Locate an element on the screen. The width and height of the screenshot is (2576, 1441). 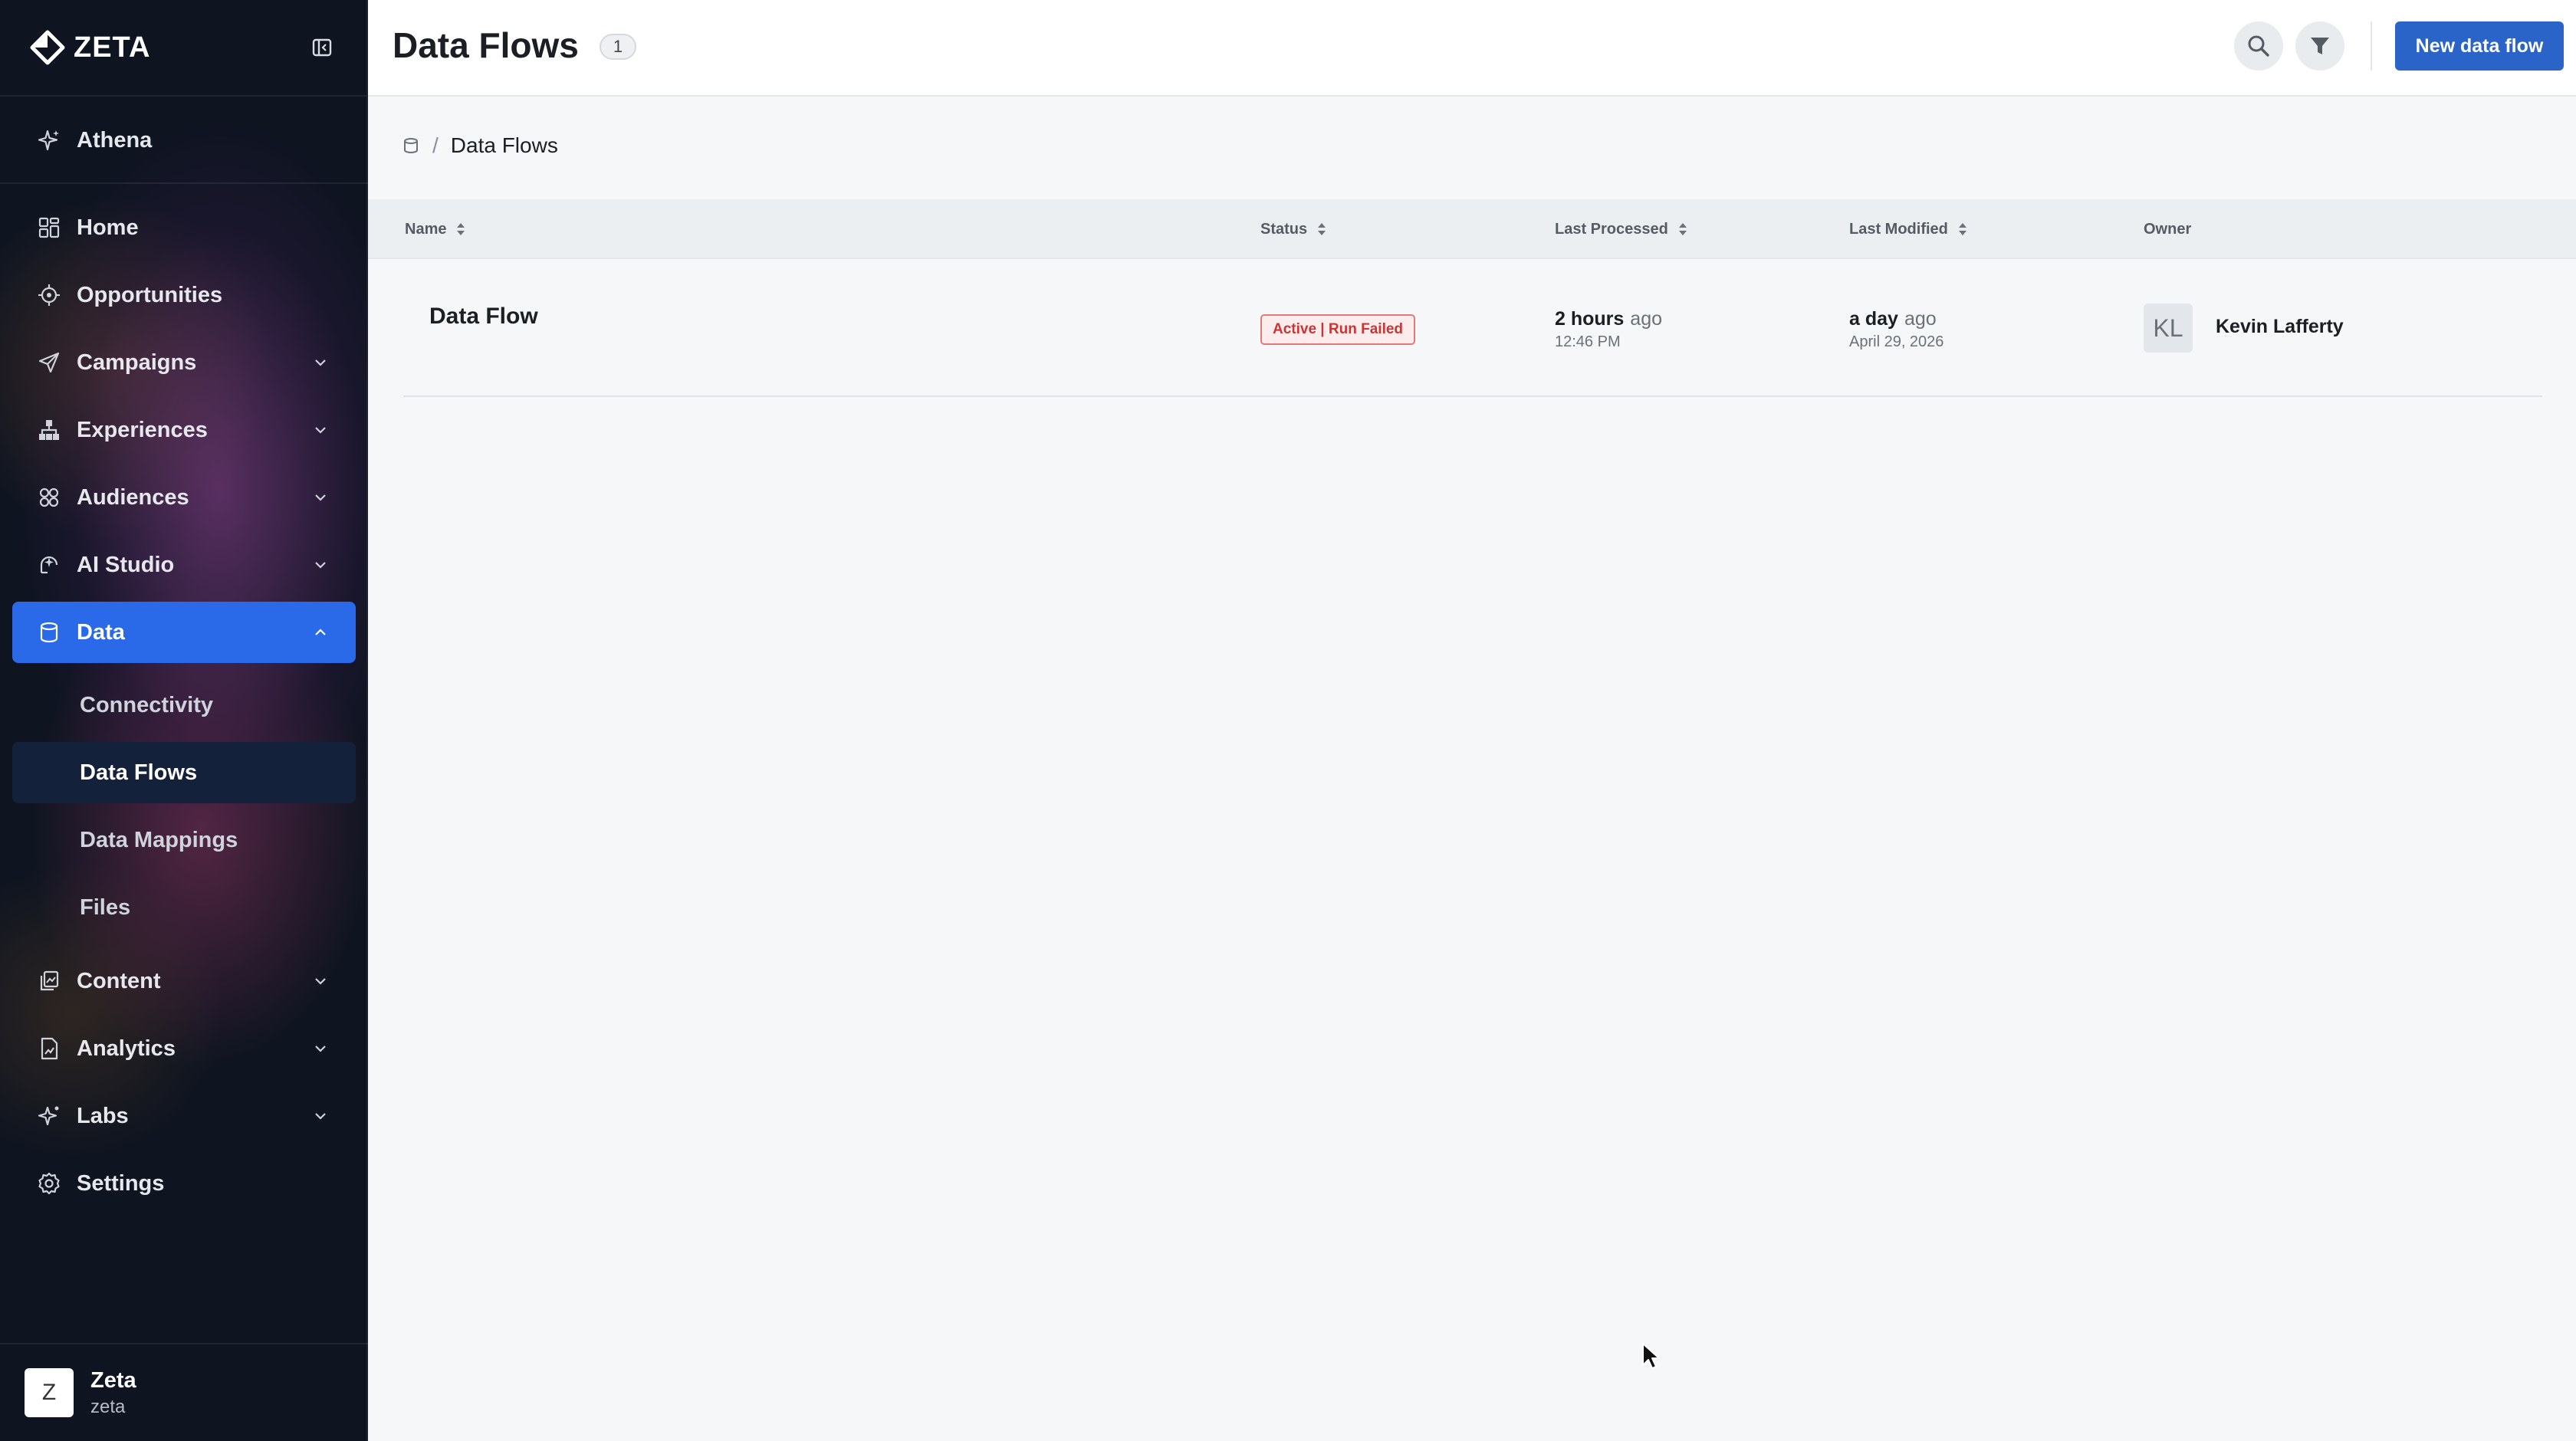
sidebar-item-labs: Labs is located at coordinates (184, 1116).